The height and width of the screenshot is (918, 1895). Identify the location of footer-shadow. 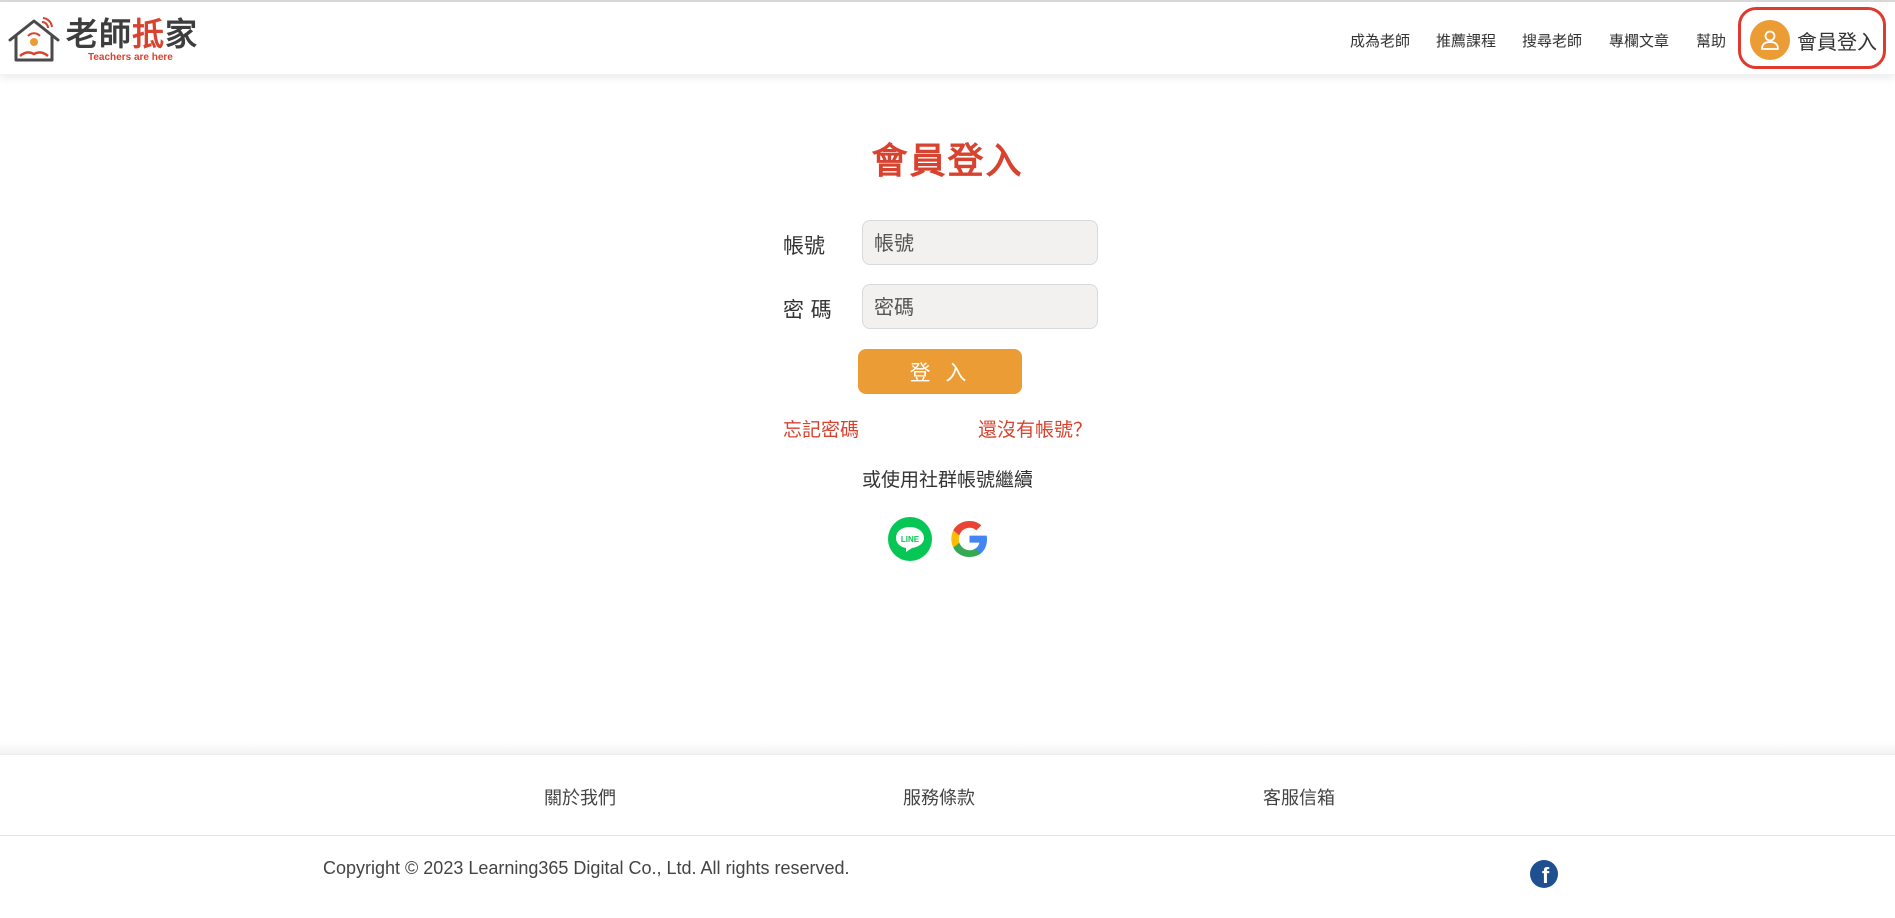
(947, 748).